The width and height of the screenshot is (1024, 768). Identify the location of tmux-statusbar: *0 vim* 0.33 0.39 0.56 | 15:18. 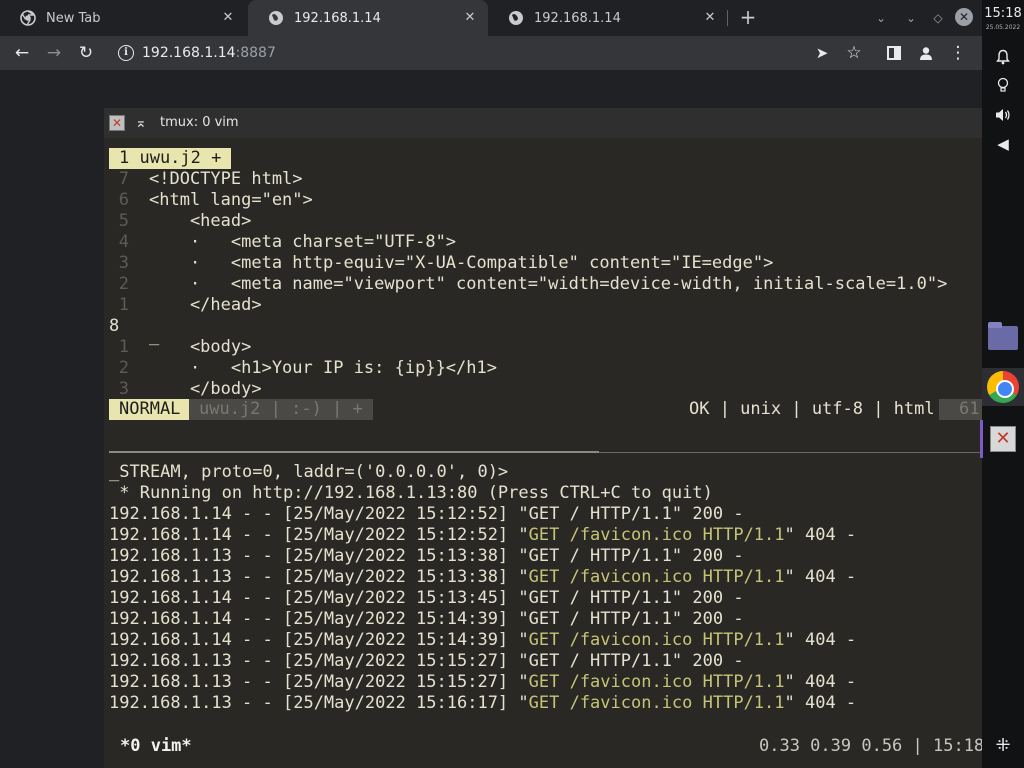
(544, 746).